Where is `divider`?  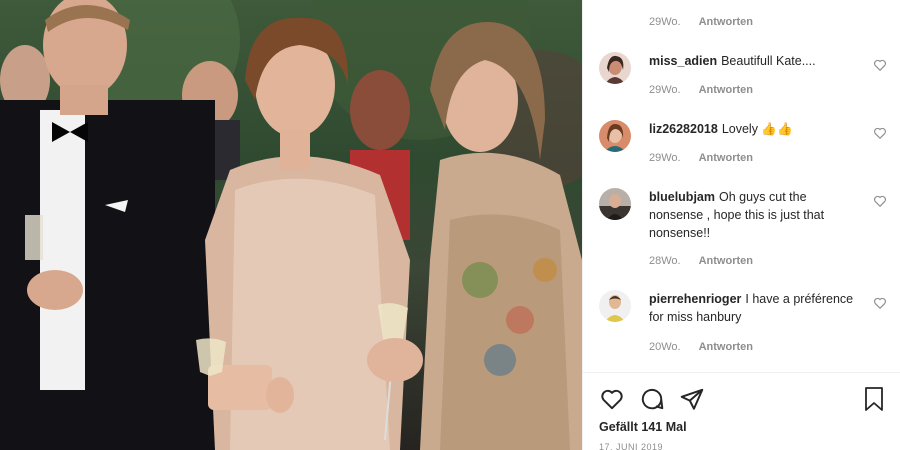
divider is located at coordinates (741, 372).